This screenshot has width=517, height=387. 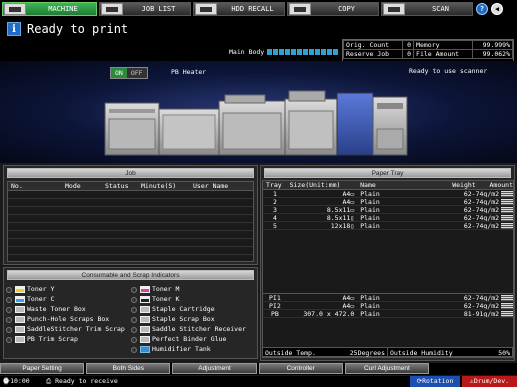 What do you see at coordinates (239, 8) in the screenshot?
I see `tab-hdd-recall: HDD RECALL` at bounding box center [239, 8].